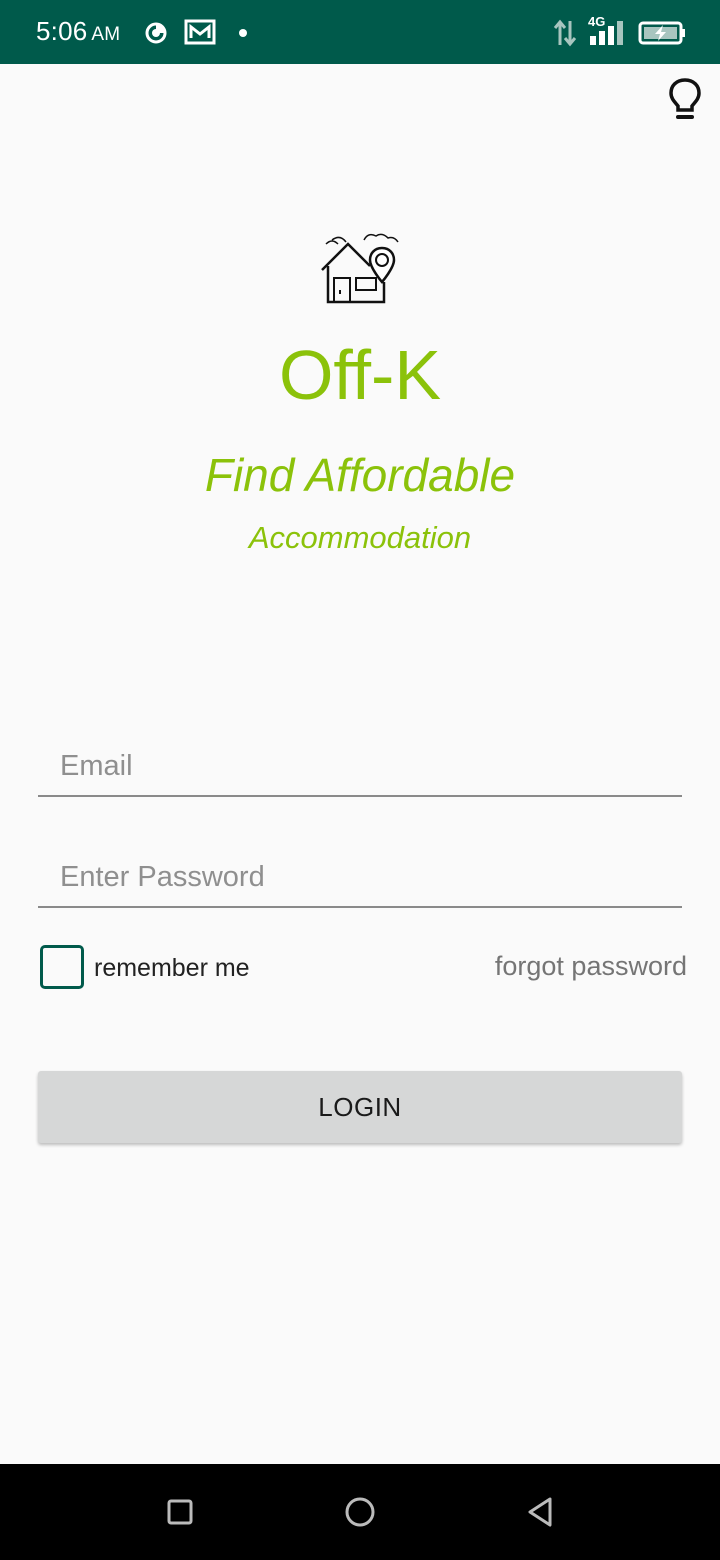  I want to click on navigation-bar, so click(360, 1512).